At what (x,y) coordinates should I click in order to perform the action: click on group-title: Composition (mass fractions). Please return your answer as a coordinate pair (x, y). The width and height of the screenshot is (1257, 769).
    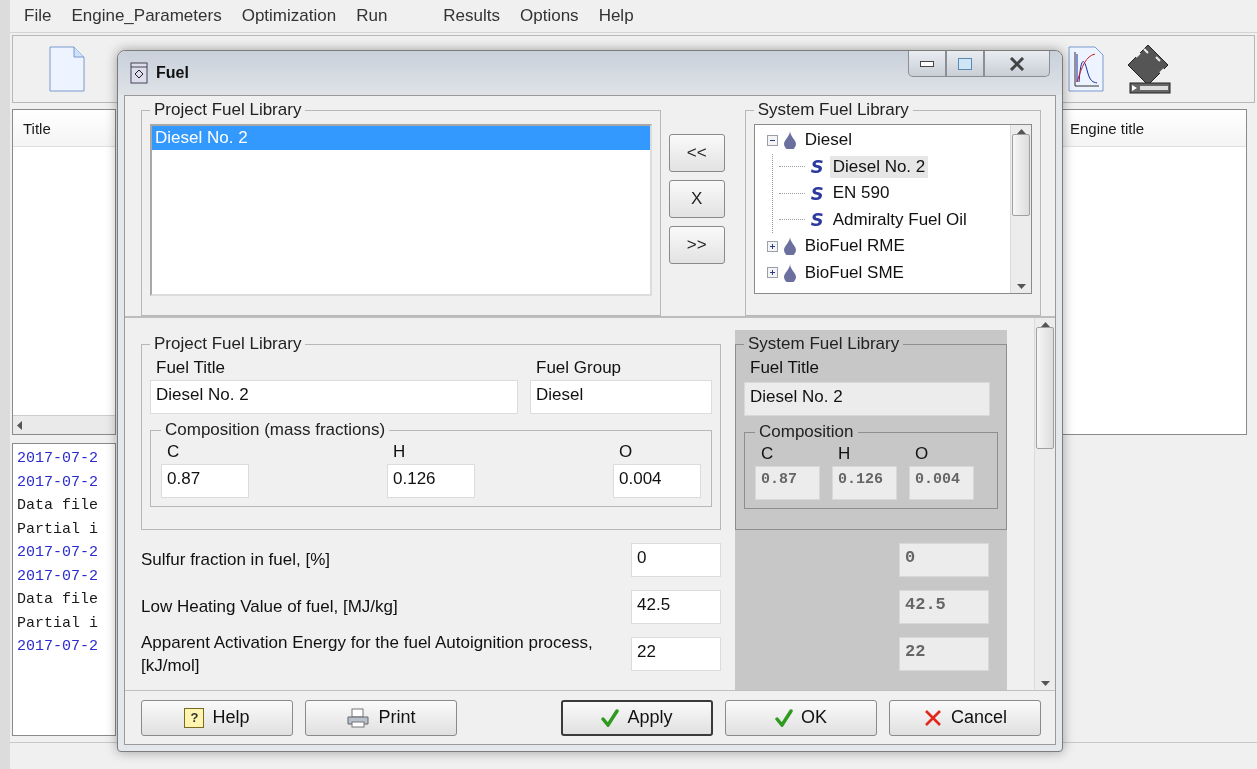
    Looking at the image, I should click on (275, 430).